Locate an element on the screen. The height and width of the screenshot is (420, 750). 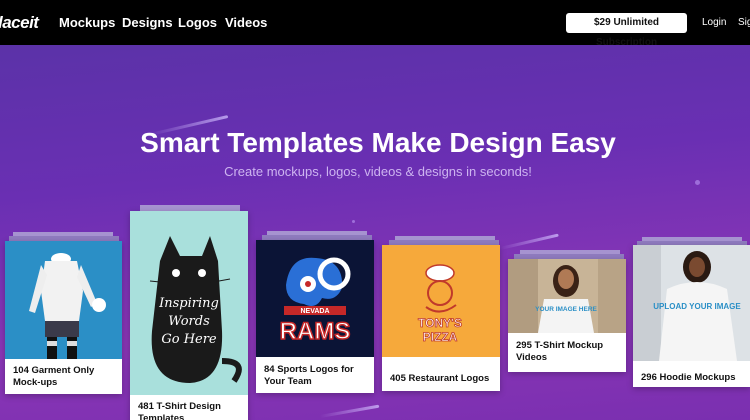
hoodie-mockup-image: UPLOAD YOUR IMAGE is located at coordinates (691, 303).